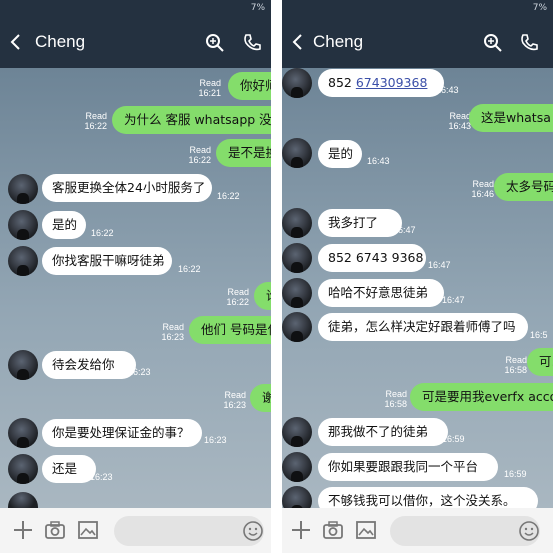 This screenshot has height=553, width=553. I want to click on message-bubble-incoming: 徒弟，怎么样决定好跟着师傅了吗, so click(423, 327).